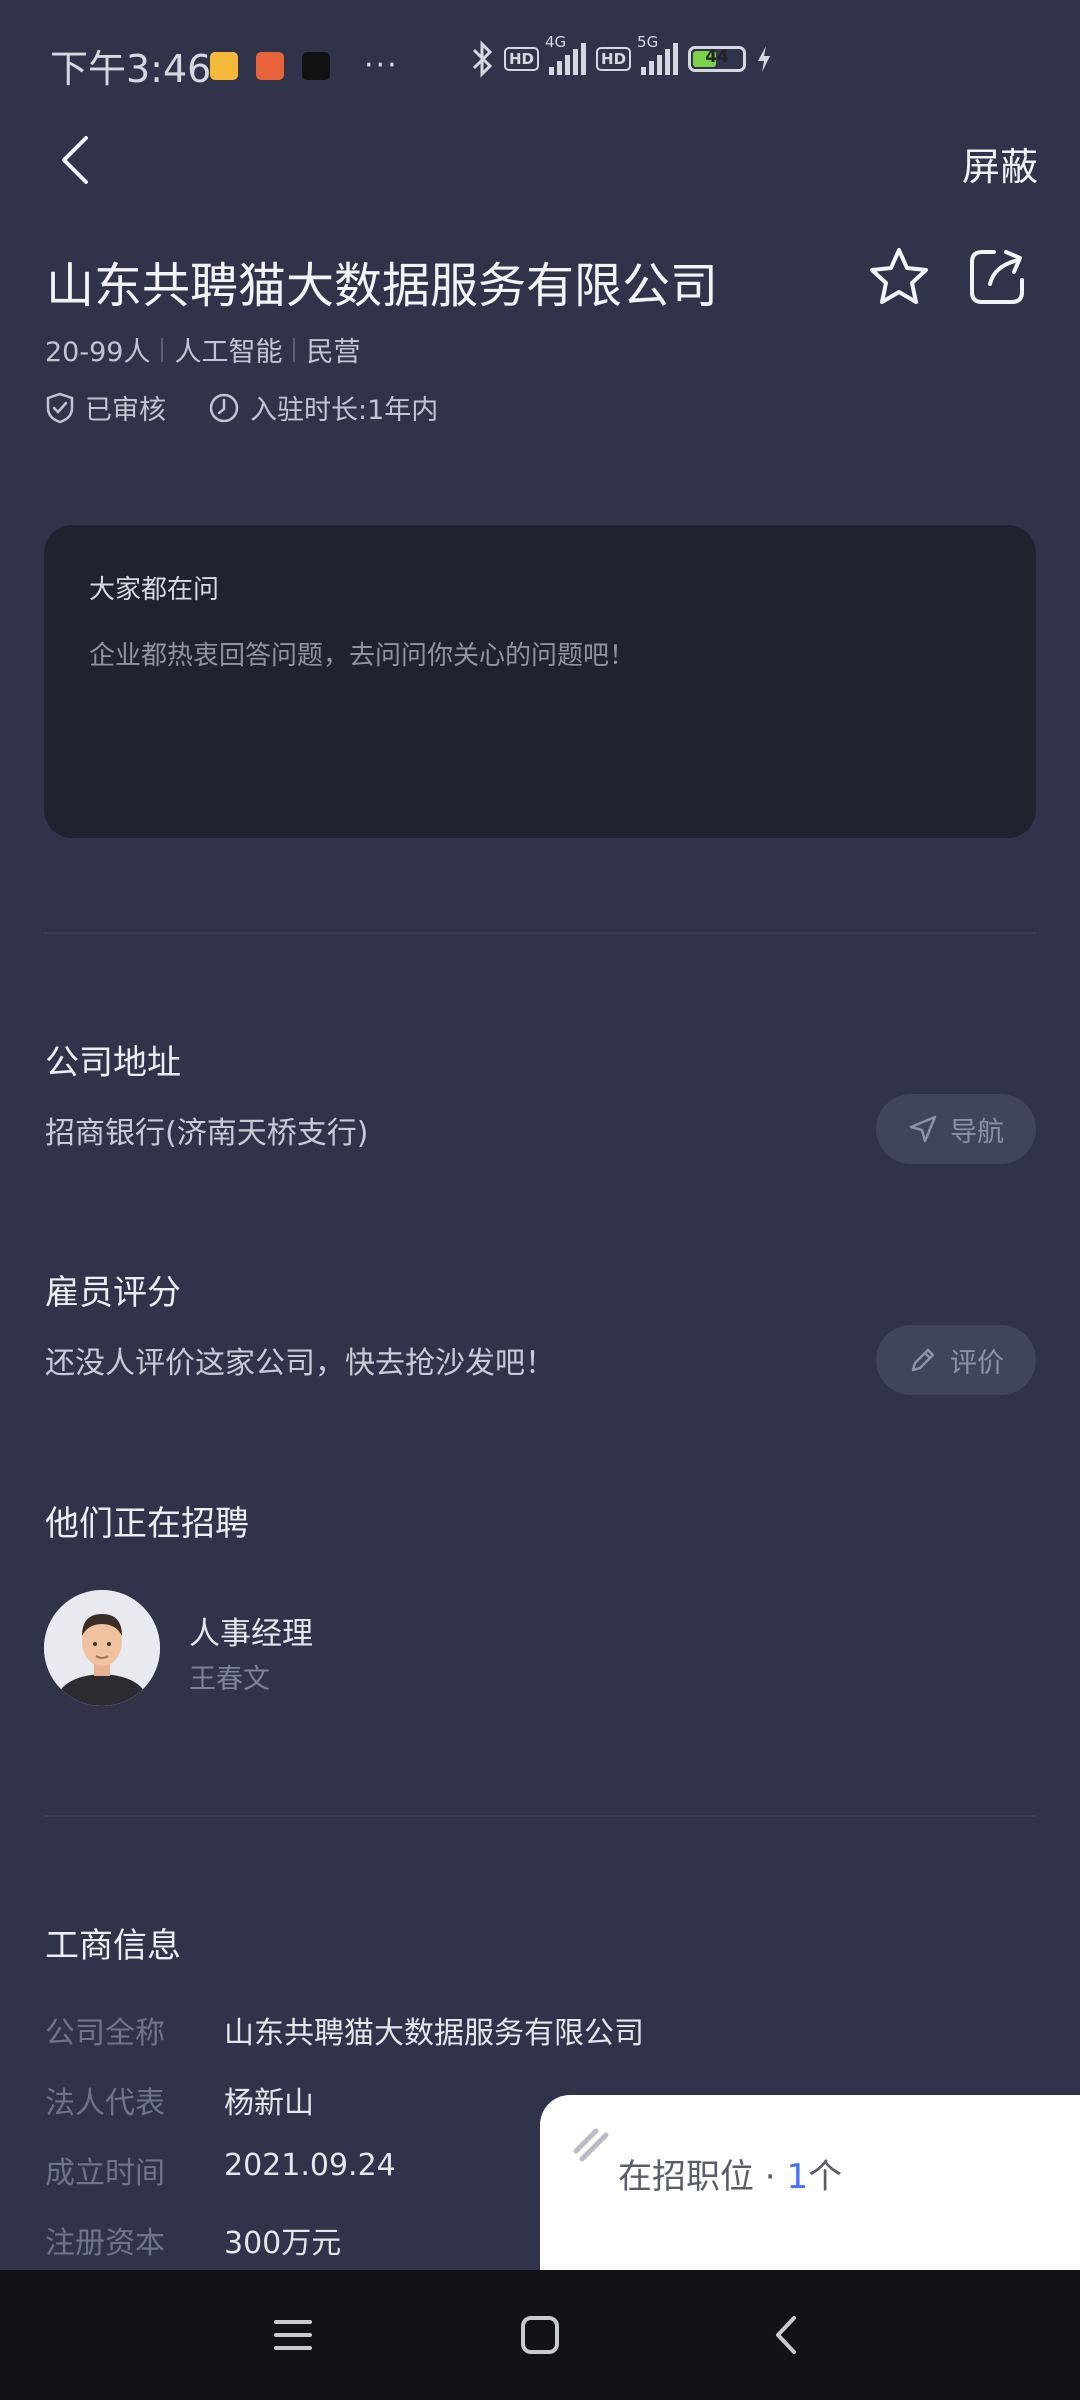 The height and width of the screenshot is (2400, 1080). I want to click on info-value: 杨新山, so click(269, 2103).